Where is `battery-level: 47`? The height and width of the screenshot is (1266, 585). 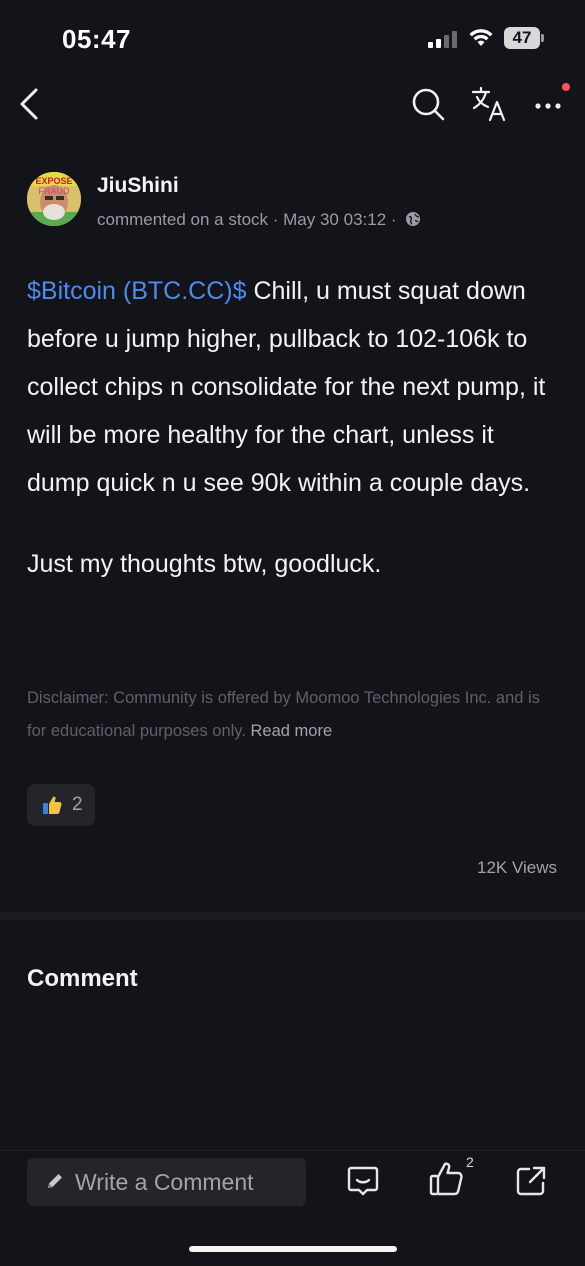
battery-level: 47 is located at coordinates (522, 37).